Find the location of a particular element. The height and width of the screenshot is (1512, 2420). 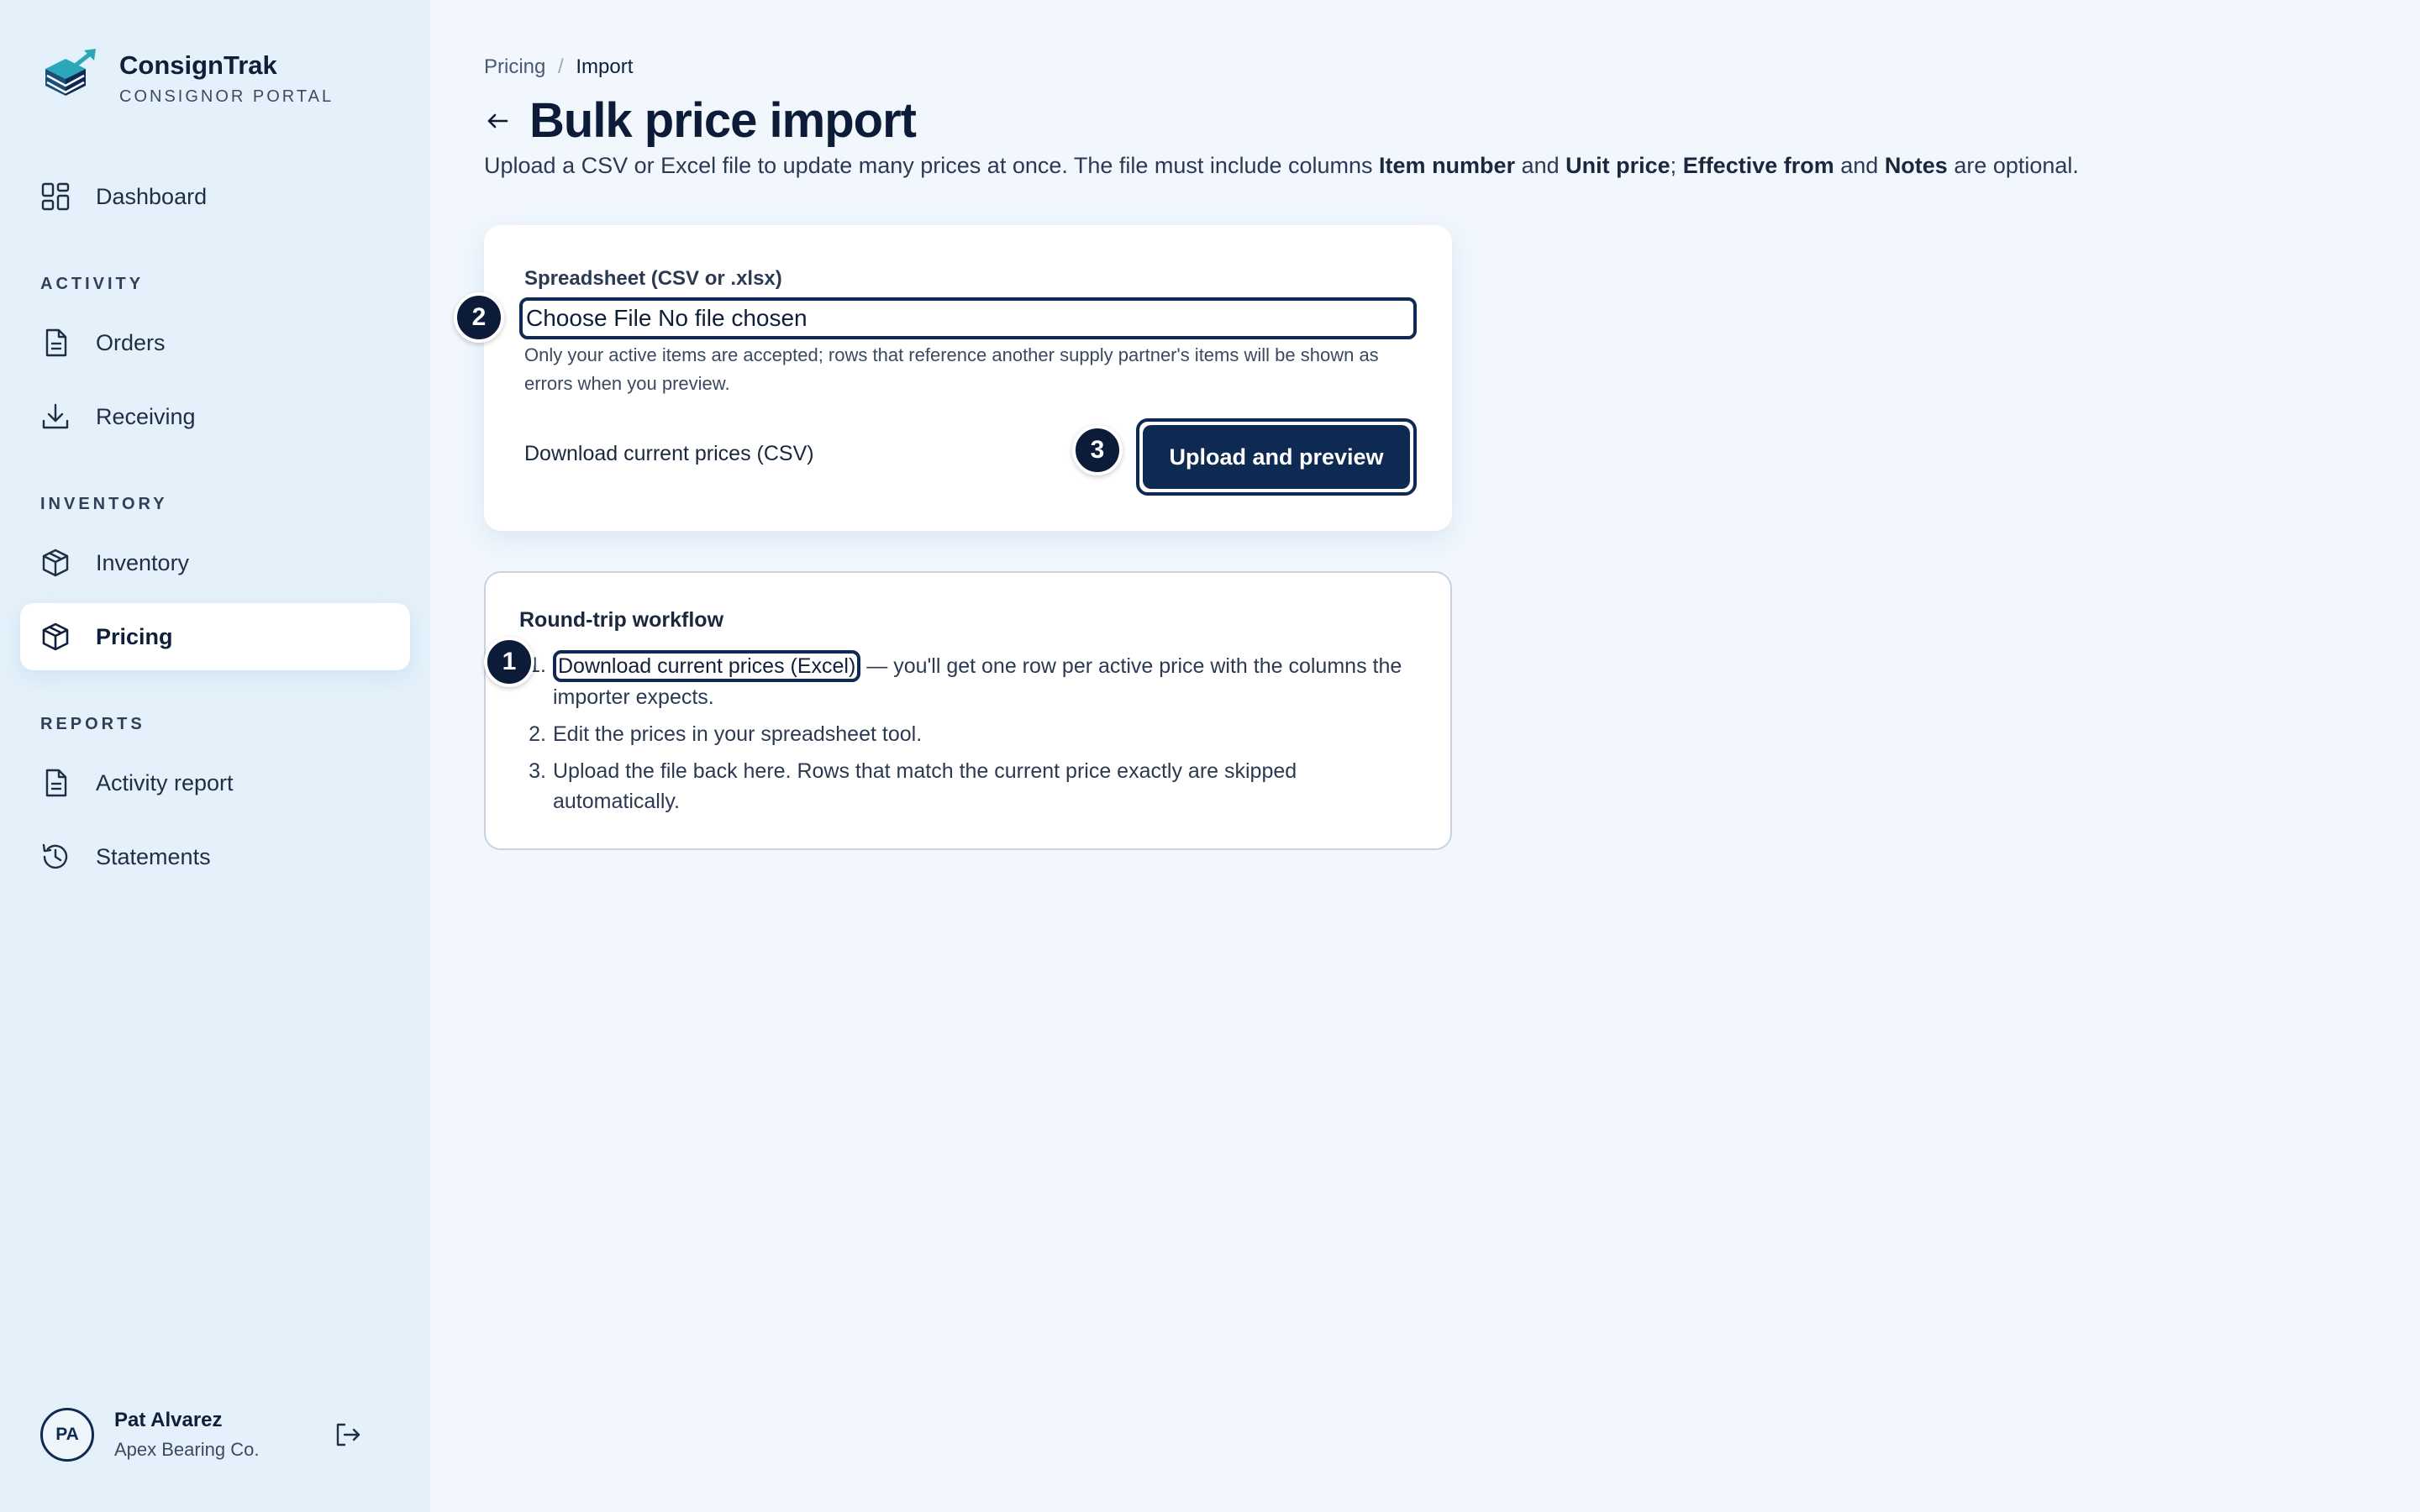

sidebar-item-pricing: Pricing is located at coordinates (215, 636).